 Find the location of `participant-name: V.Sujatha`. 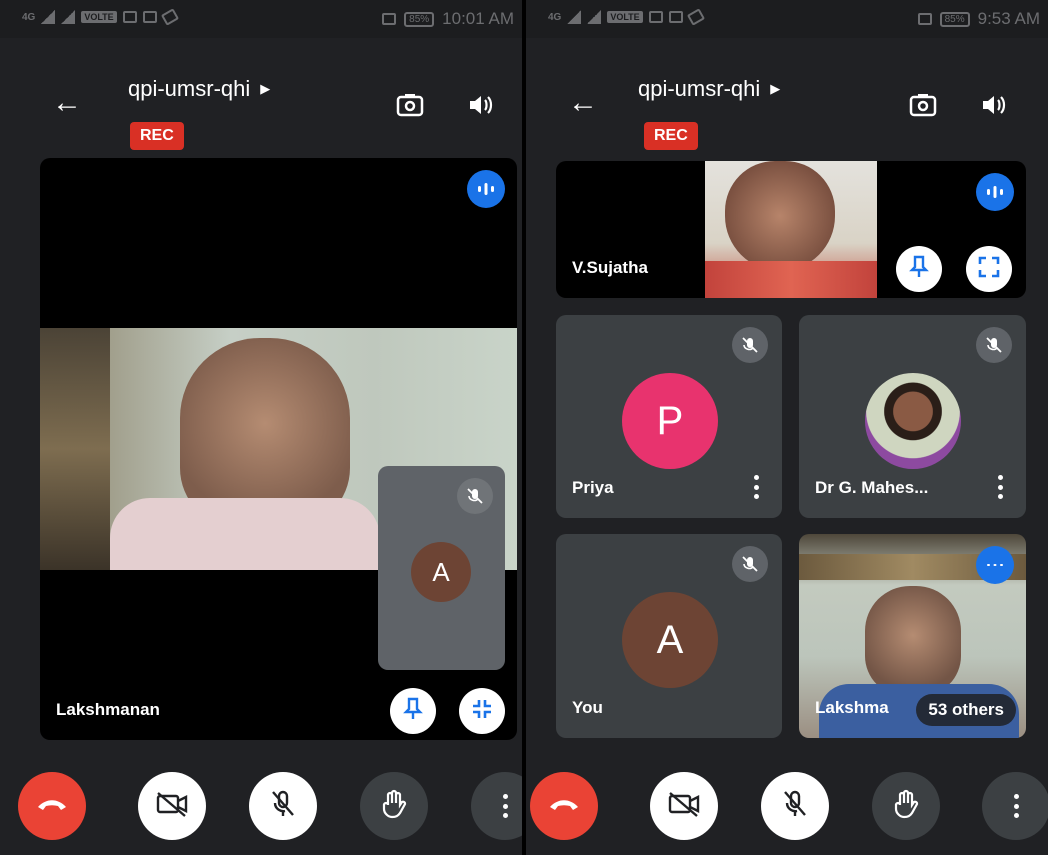

participant-name: V.Sujatha is located at coordinates (610, 267).